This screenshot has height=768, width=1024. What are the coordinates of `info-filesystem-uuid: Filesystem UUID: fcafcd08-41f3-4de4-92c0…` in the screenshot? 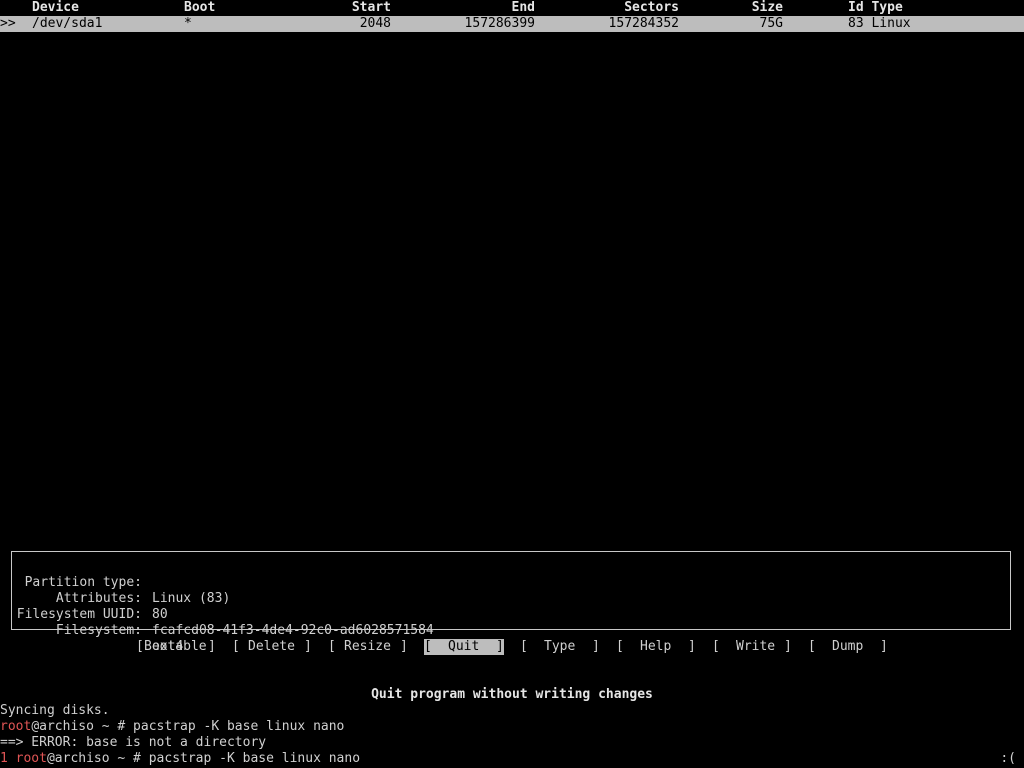 It's located at (223, 614).